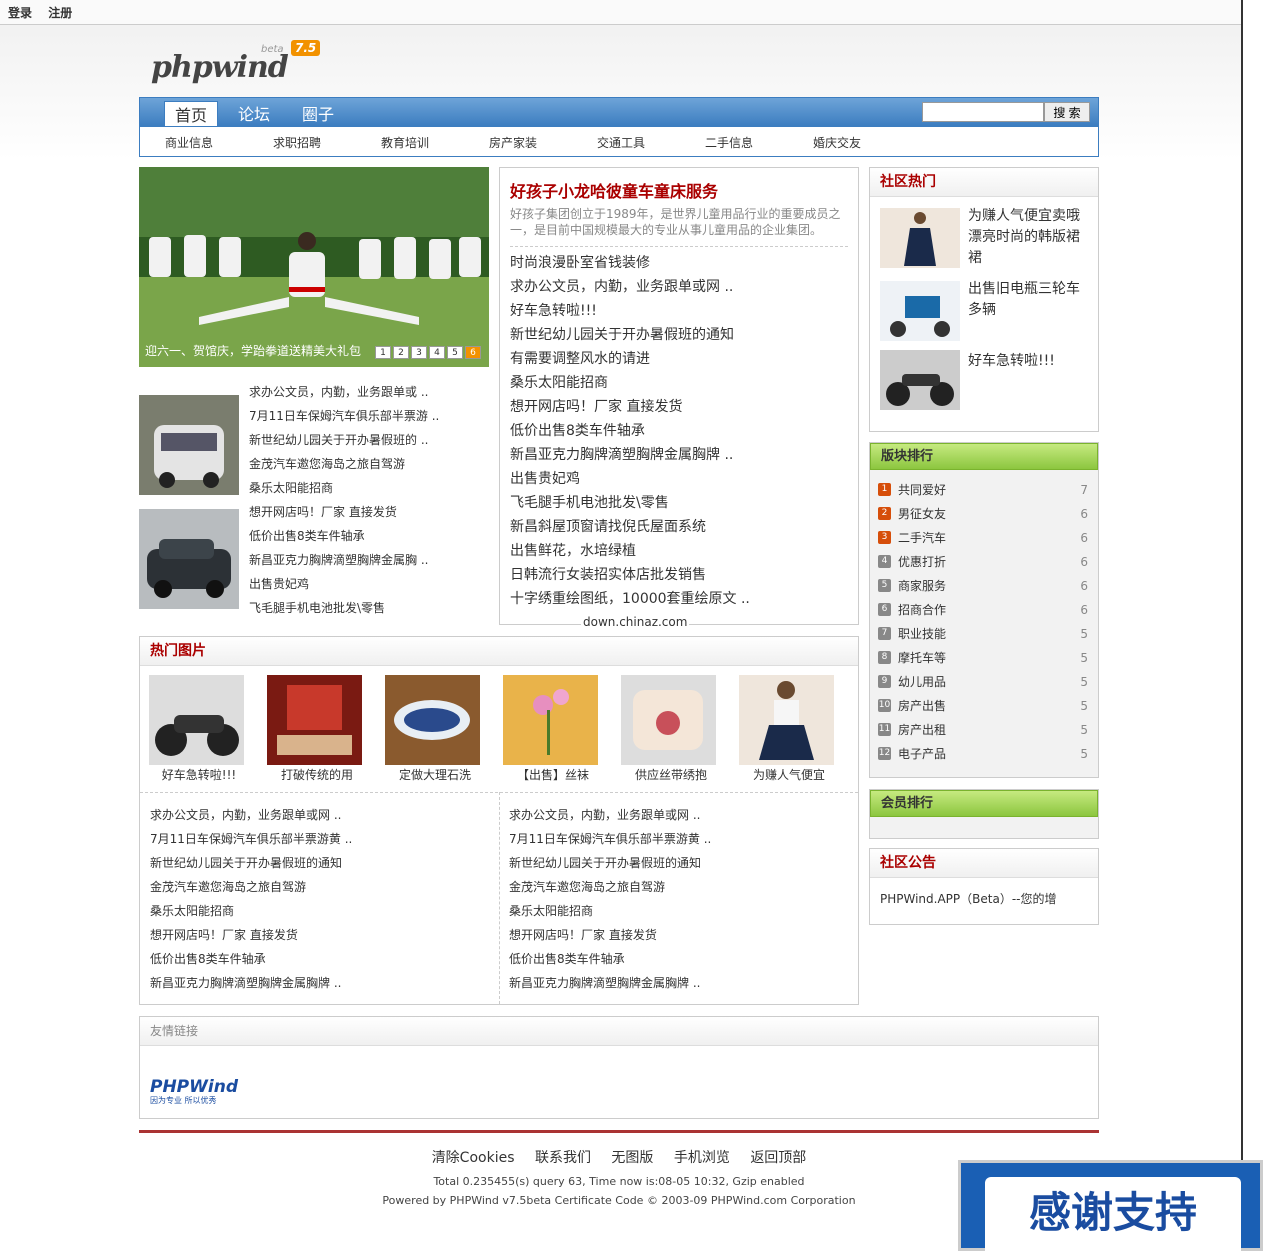  I want to click on hot-pic-item: 供应丝带绣抱, so click(671, 730).